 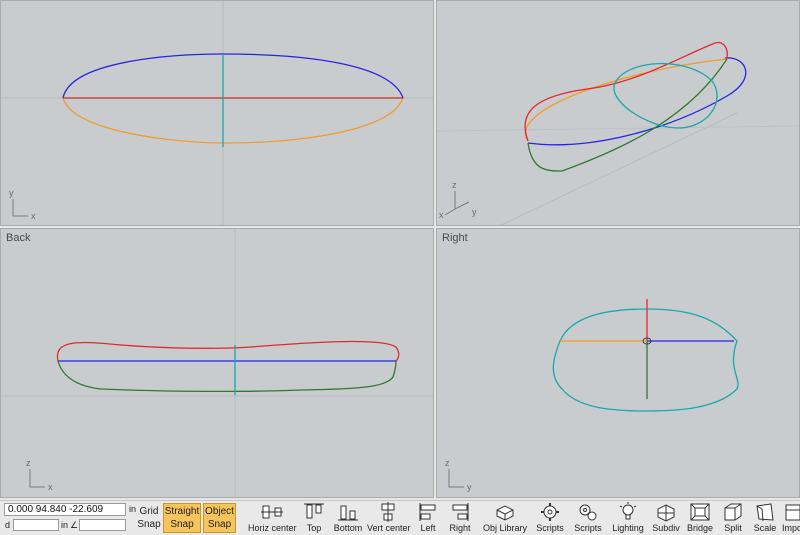 I want to click on align-right-icon, so click(x=460, y=512).